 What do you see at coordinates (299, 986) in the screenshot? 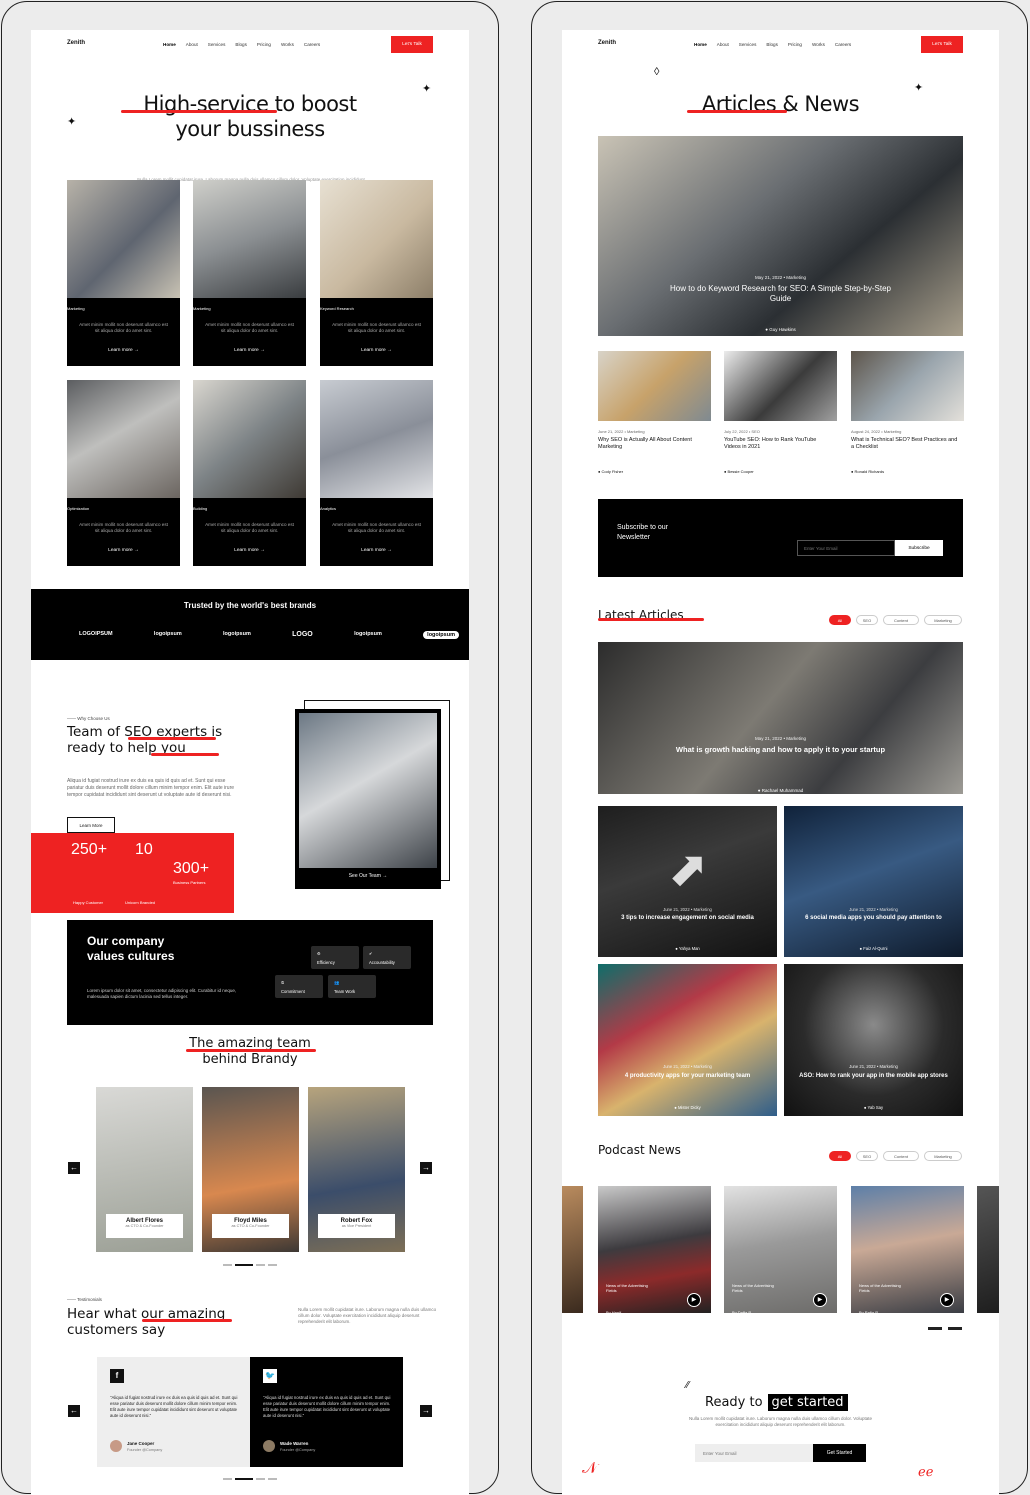
I see `value-chip: ⏲ Commitment` at bounding box center [299, 986].